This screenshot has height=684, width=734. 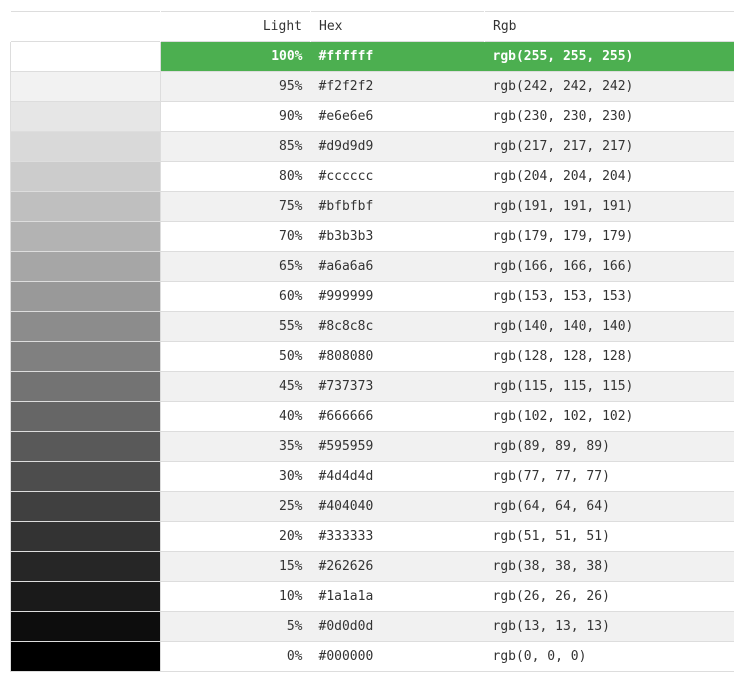 I want to click on table-row: 45% #737373 rgb(115, 115, 115), so click(x=372, y=386).